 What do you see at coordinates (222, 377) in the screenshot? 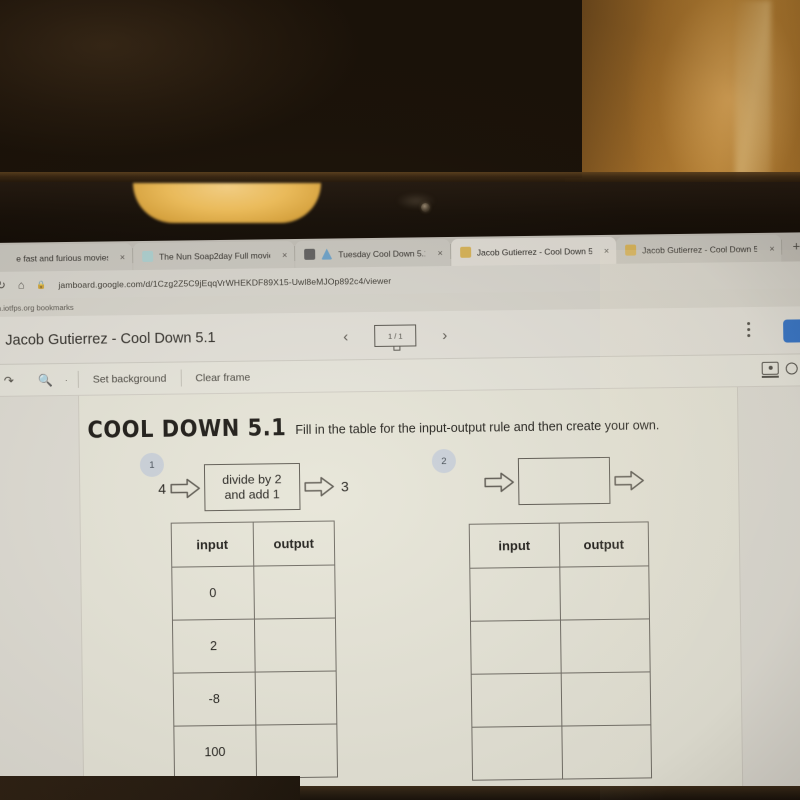
I see `clear-frame-button: Clear frame` at bounding box center [222, 377].